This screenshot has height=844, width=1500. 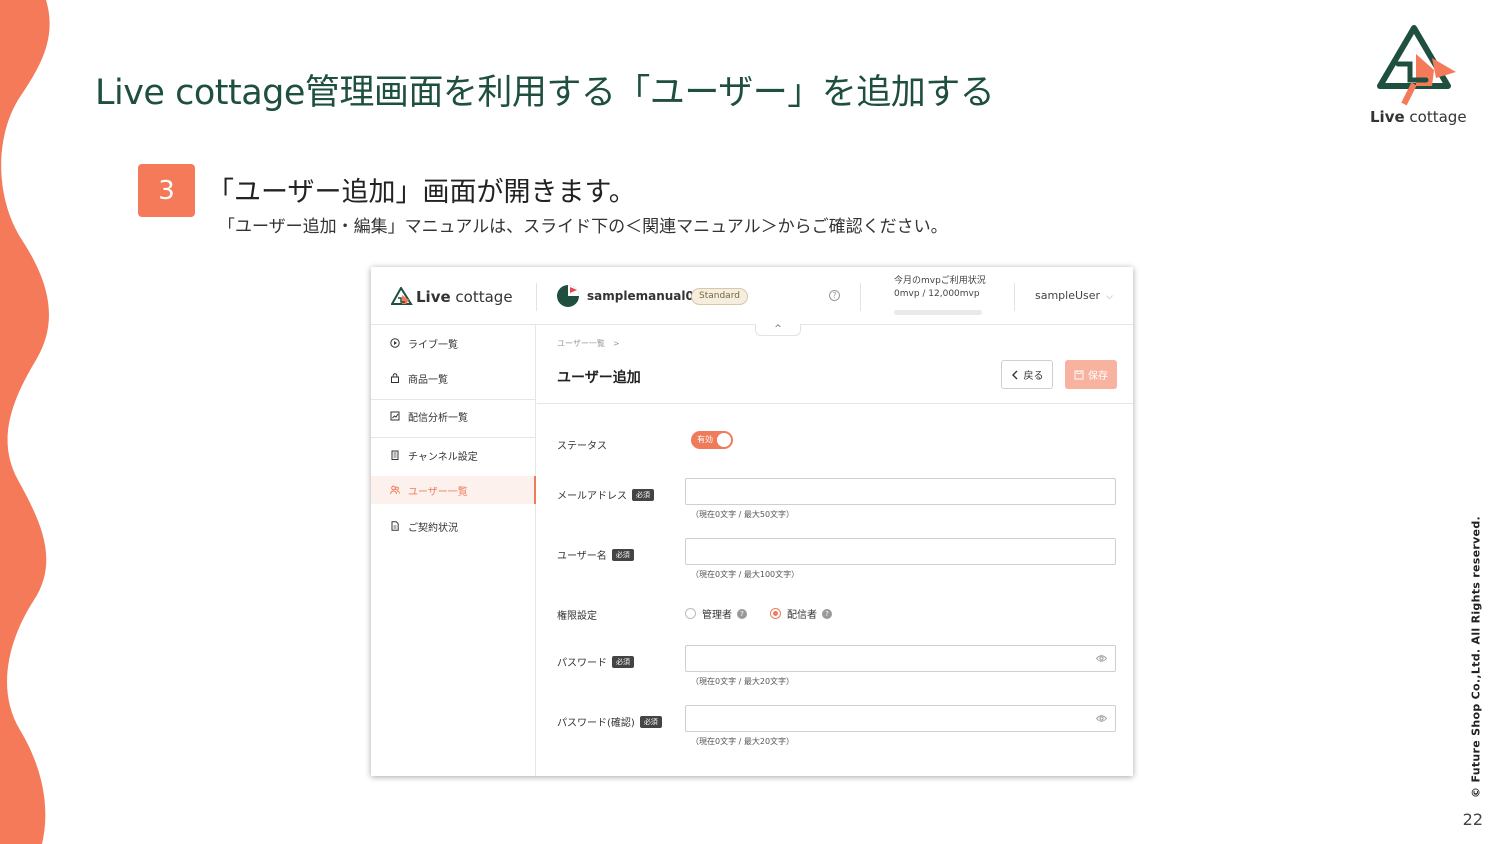 What do you see at coordinates (453, 378) in the screenshot?
I see `sidebar-item-product-list: 商品一覧` at bounding box center [453, 378].